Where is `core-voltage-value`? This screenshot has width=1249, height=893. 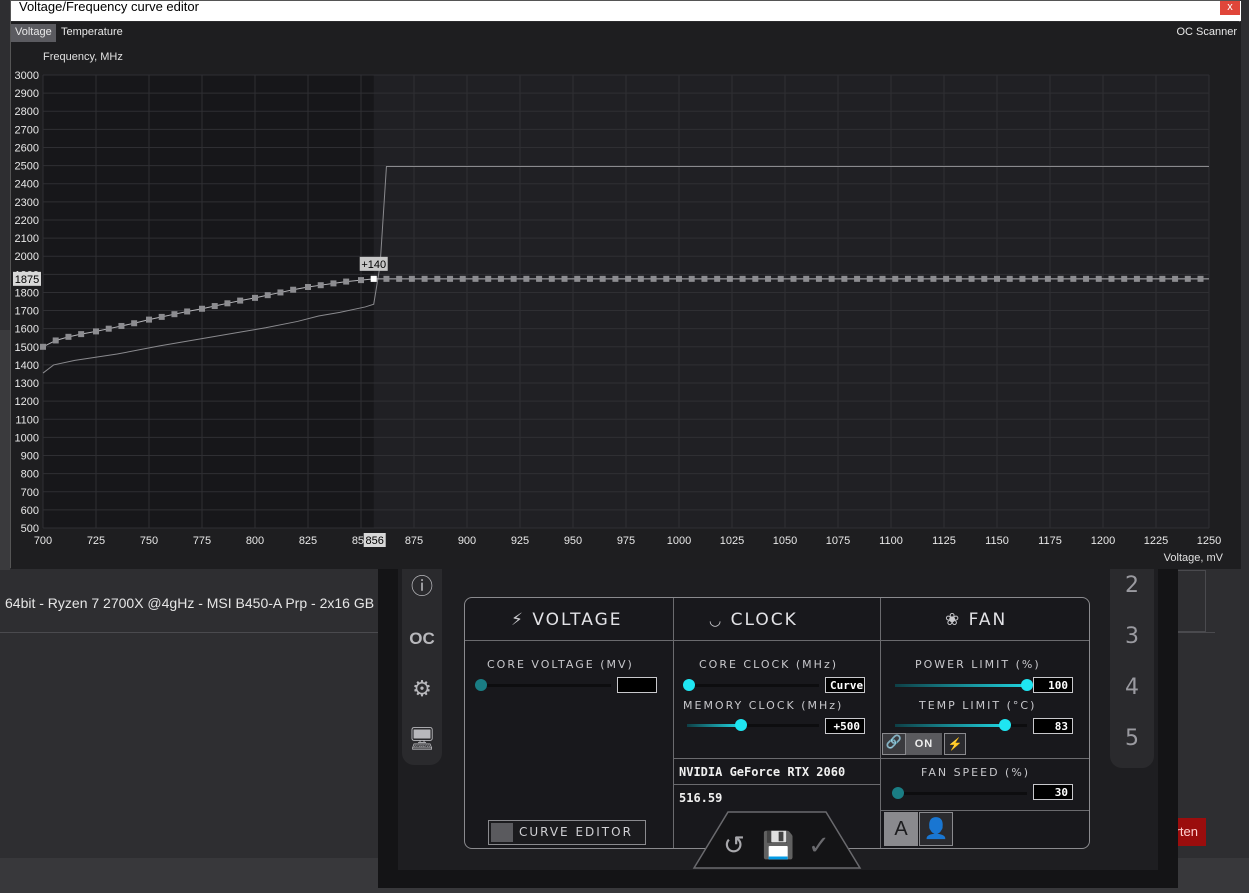
core-voltage-value is located at coordinates (637, 685).